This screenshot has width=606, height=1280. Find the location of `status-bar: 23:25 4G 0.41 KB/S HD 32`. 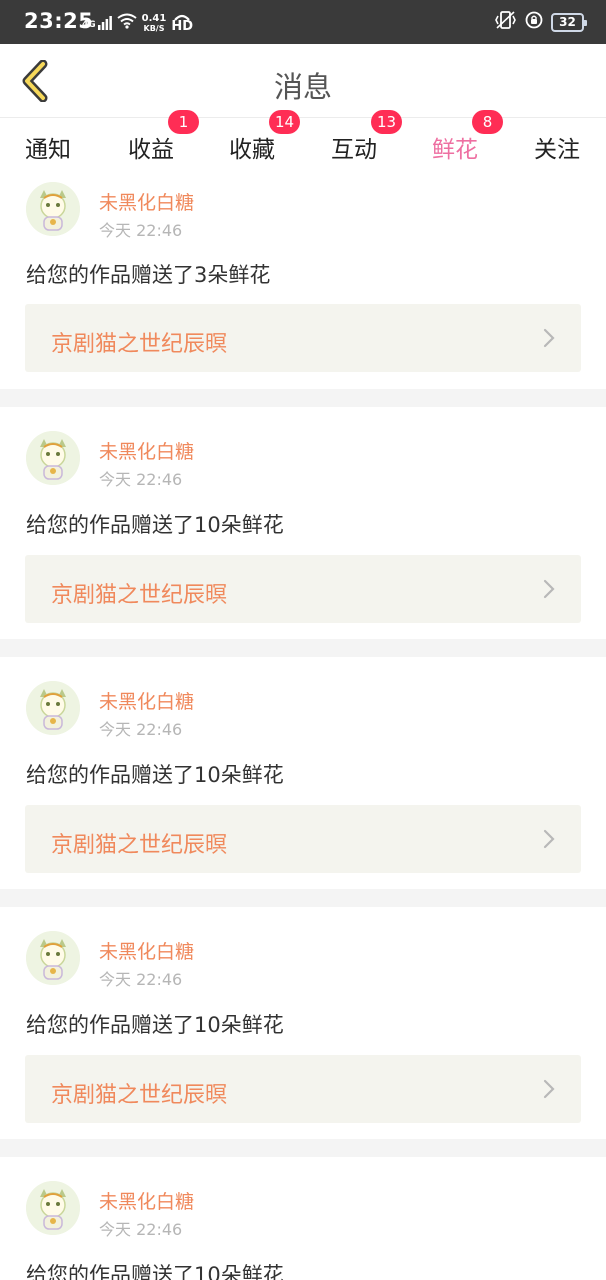

status-bar: 23:25 4G 0.41 KB/S HD 32 is located at coordinates (303, 22).